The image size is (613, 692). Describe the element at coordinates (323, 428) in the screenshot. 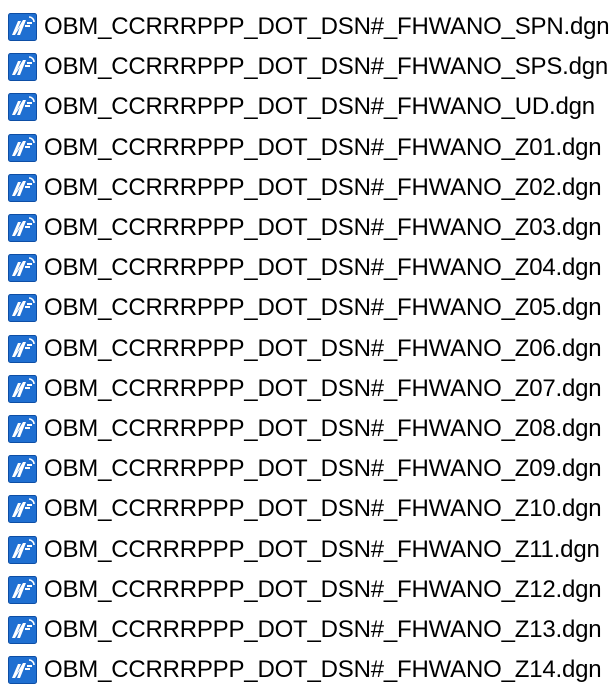

I see `file-name: OBM_CCRRRPPP_DOT_DSN#_FHWANO_Z08.dgn` at that location.